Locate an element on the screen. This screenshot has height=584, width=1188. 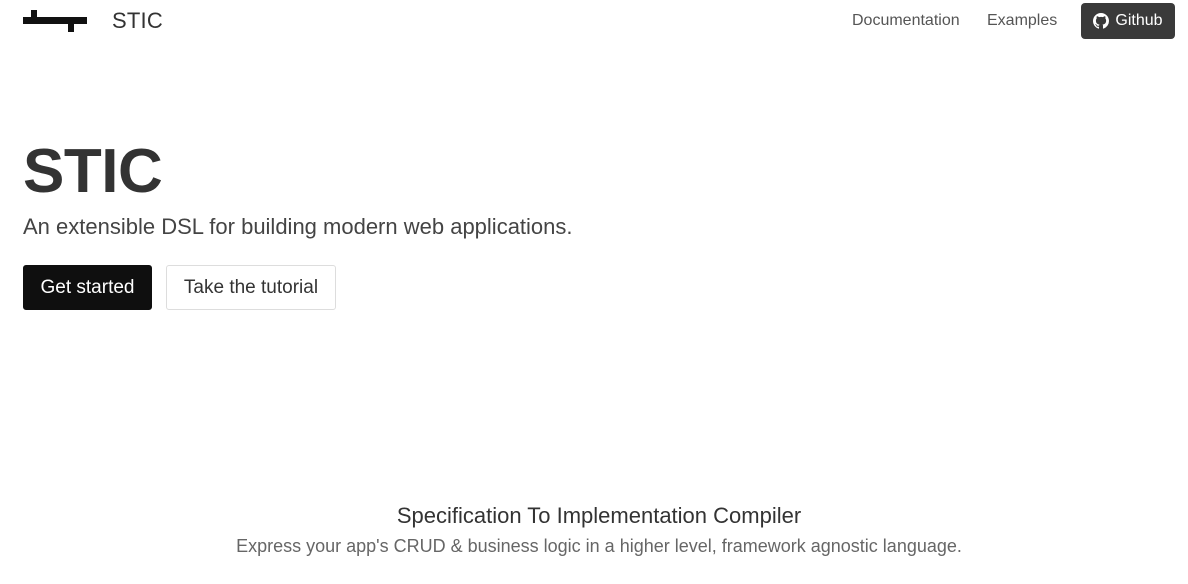
nav-link-documentation: Documentation is located at coordinates (906, 21).